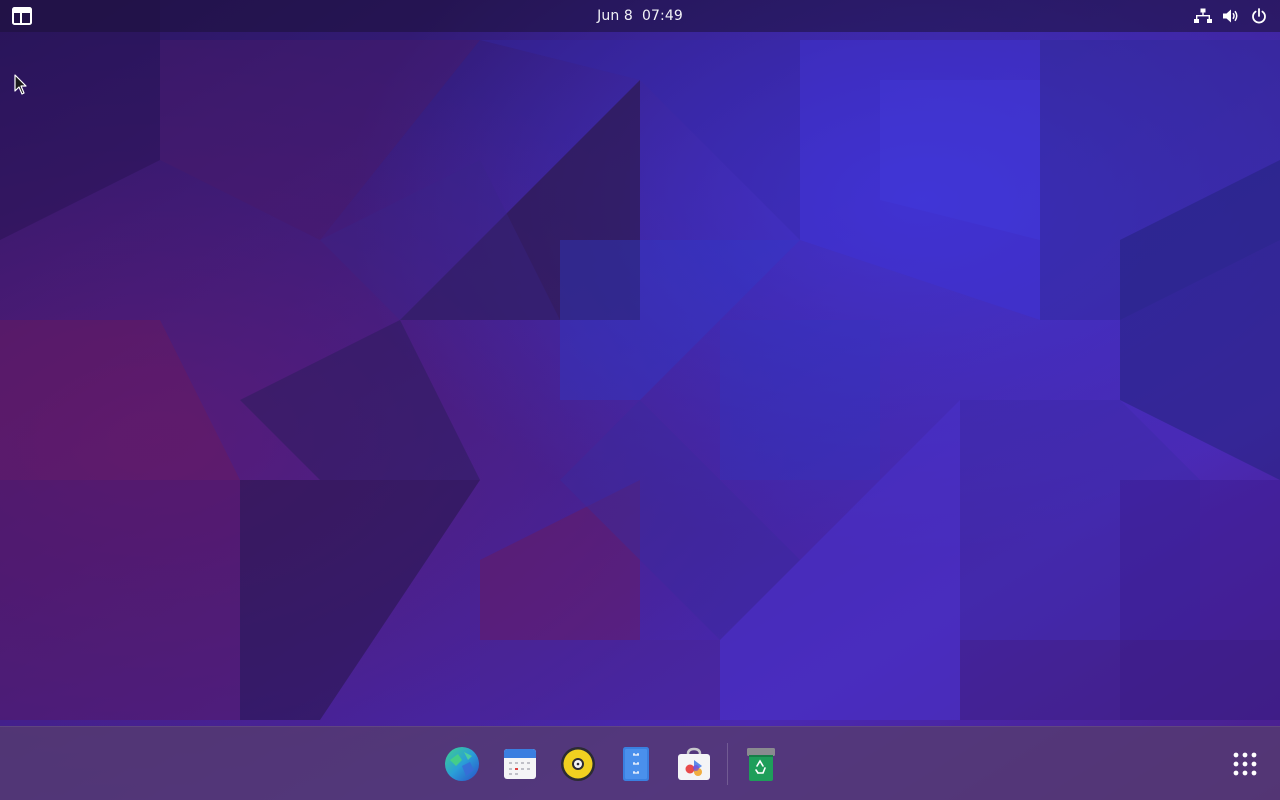 This screenshot has height=800, width=1280. I want to click on dock-trash, so click(761, 764).